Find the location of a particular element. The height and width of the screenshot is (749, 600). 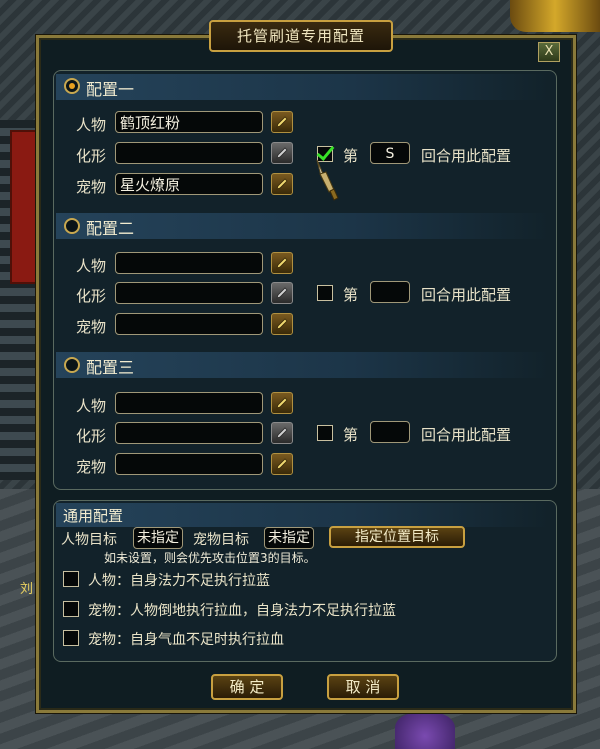

config-2-pet-edit-button is located at coordinates (282, 324).